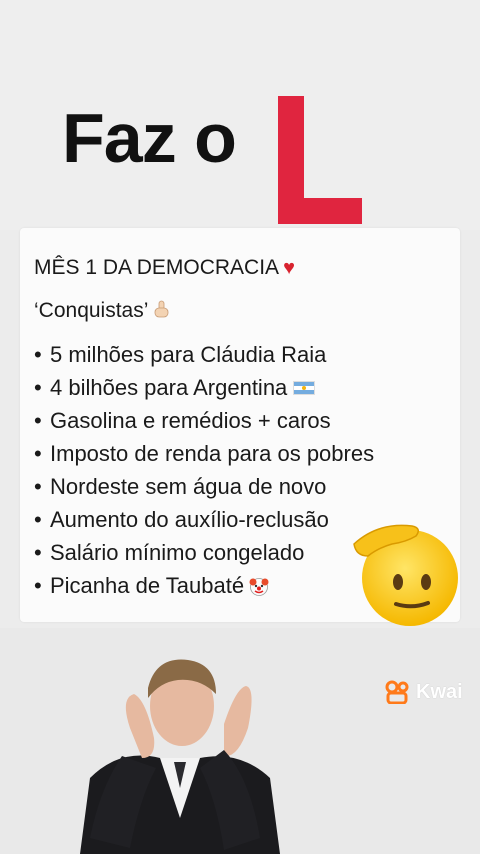 The image size is (480, 854). What do you see at coordinates (182, 420) in the screenshot?
I see `list-item: • Gasolina e remédios + caros` at bounding box center [182, 420].